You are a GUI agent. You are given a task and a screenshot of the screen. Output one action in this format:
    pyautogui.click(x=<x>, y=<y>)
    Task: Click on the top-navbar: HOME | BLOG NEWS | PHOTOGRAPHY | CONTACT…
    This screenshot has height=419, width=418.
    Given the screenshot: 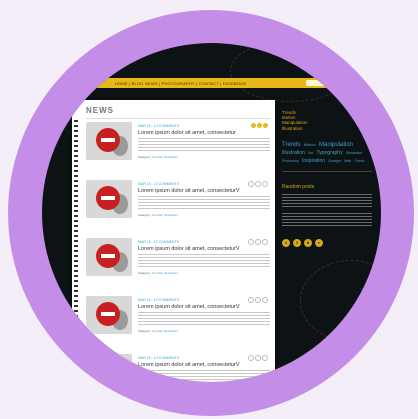 What is the action you would take?
    pyautogui.click(x=220, y=83)
    